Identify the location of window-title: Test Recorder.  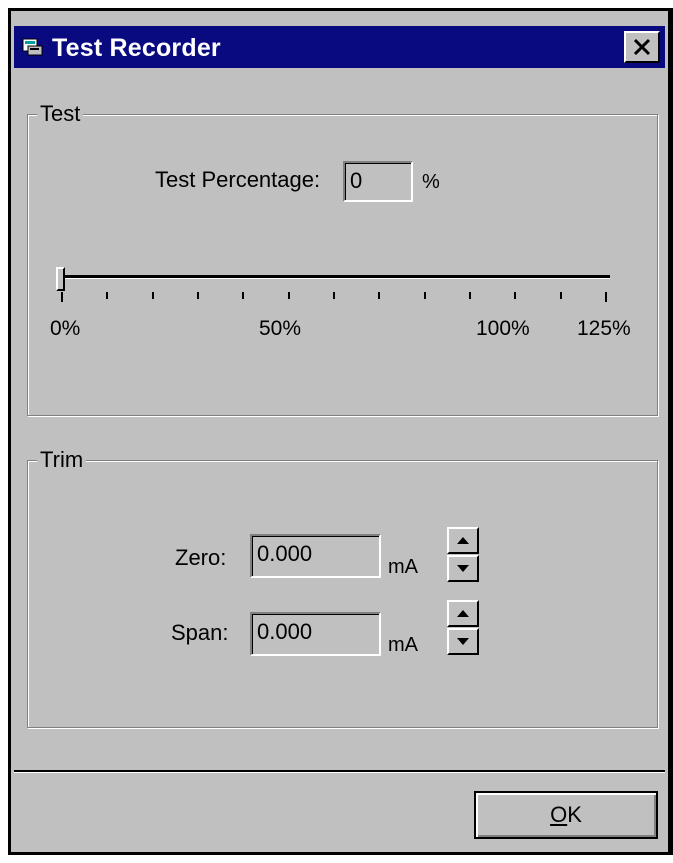
(136, 48).